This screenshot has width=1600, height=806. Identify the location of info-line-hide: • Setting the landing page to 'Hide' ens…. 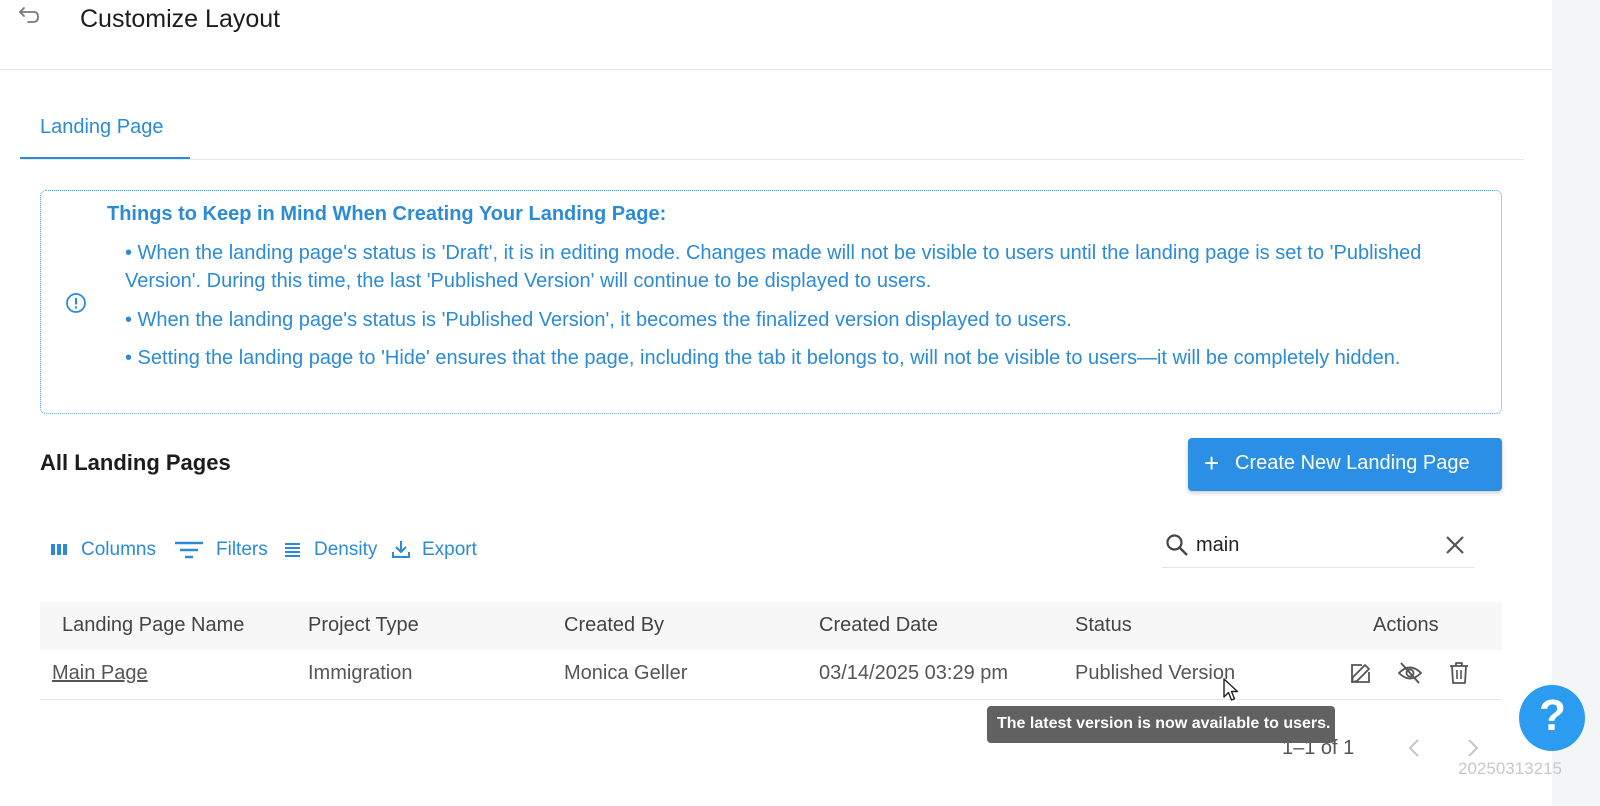
(763, 358).